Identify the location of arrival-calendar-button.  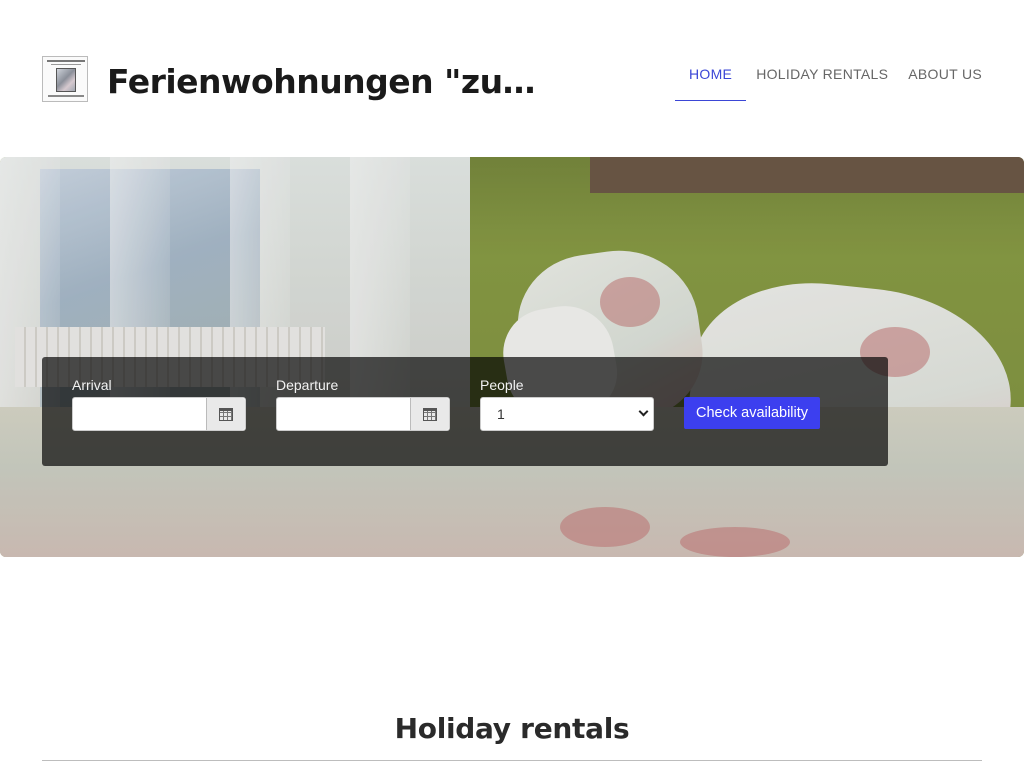
(226, 414).